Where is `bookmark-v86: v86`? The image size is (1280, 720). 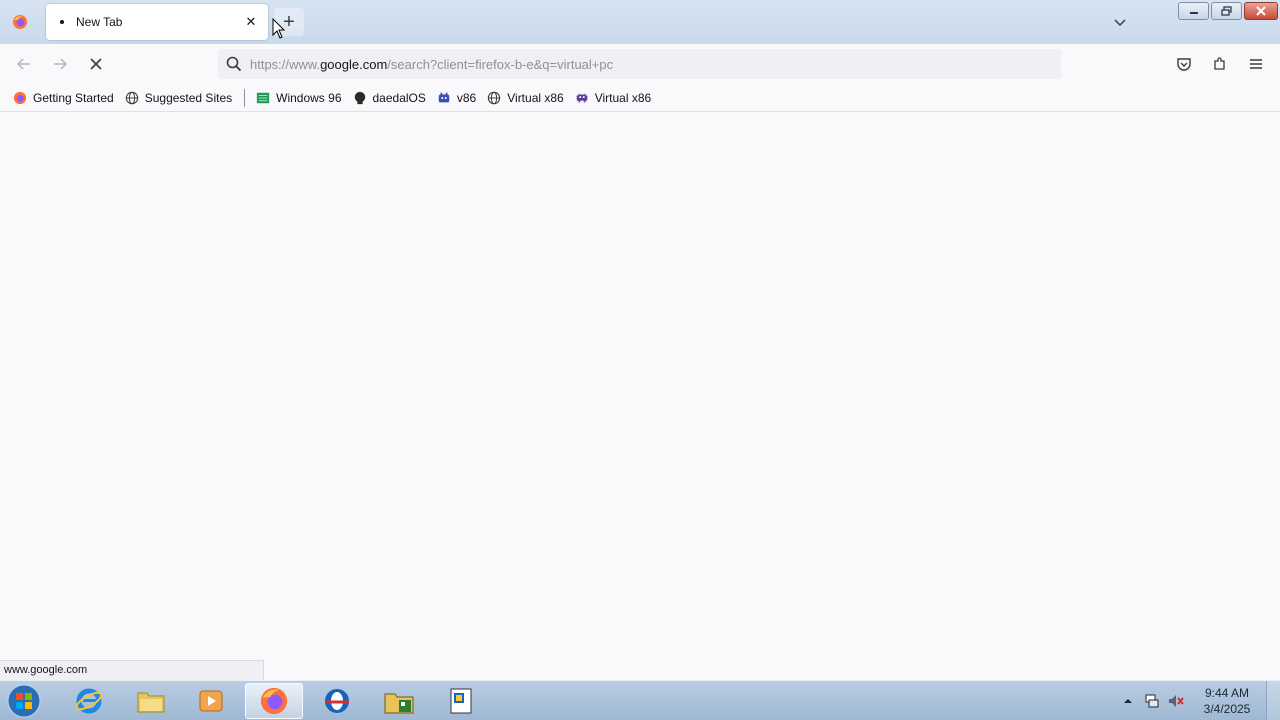 bookmark-v86: v86 is located at coordinates (458, 98).